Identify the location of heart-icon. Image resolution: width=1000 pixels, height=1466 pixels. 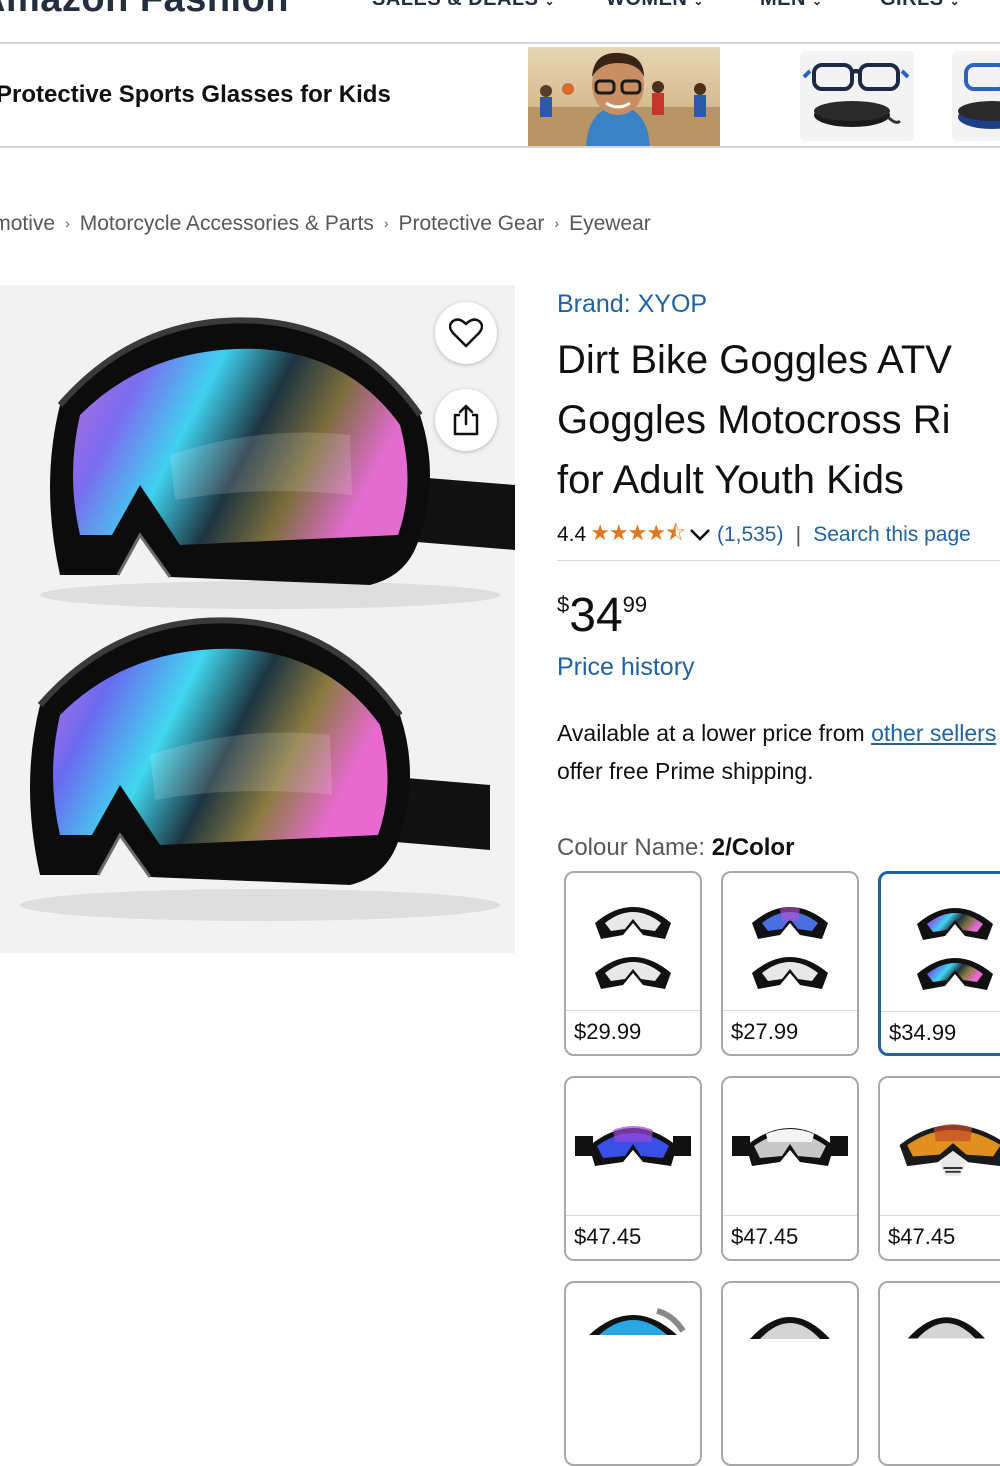
(466, 333).